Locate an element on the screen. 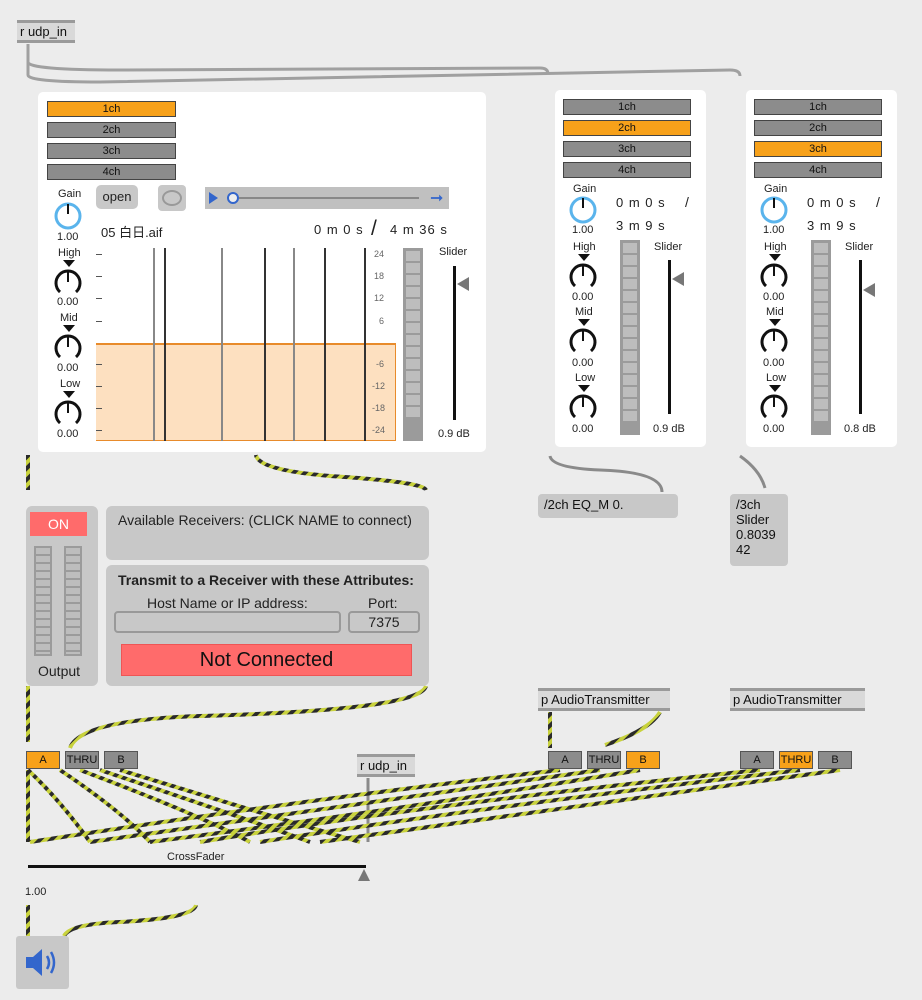 Image resolution: width=922 pixels, height=1000 pixels. crossfader-label: CrossFader is located at coordinates (196, 857).